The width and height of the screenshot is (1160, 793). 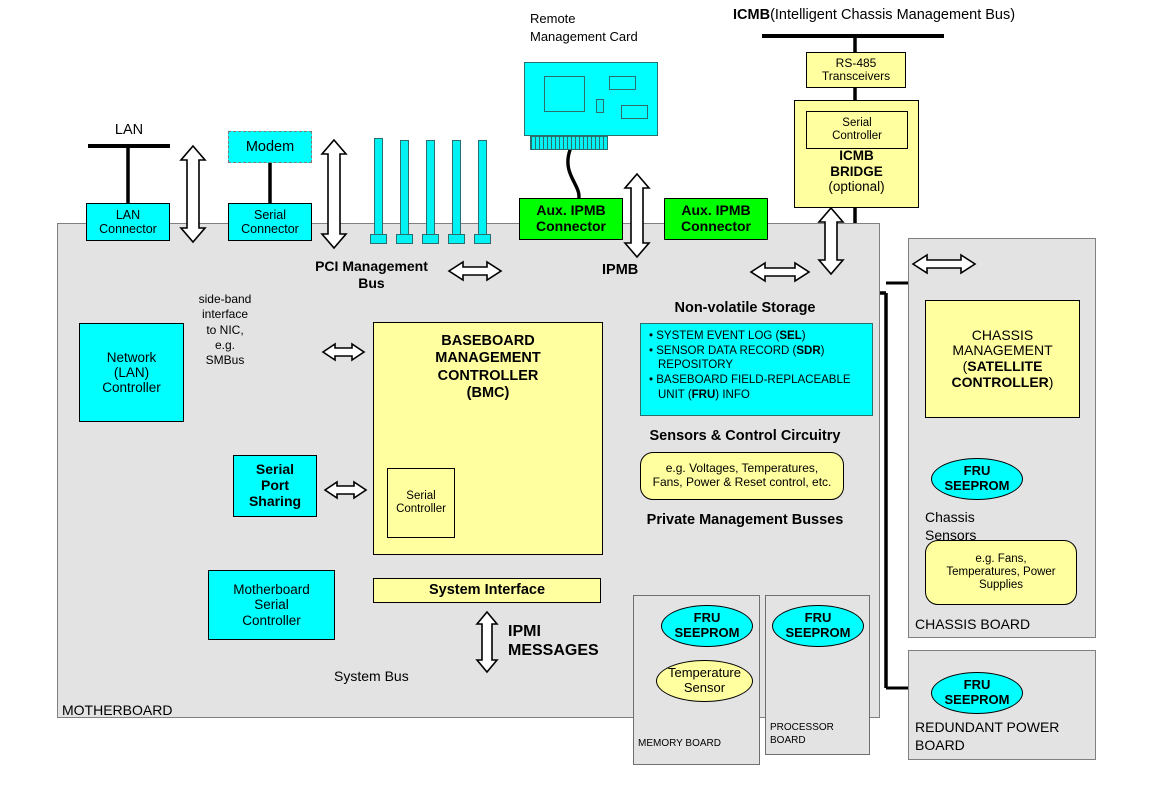 What do you see at coordinates (637, 215) in the screenshot?
I see `remote-card-double-arrow` at bounding box center [637, 215].